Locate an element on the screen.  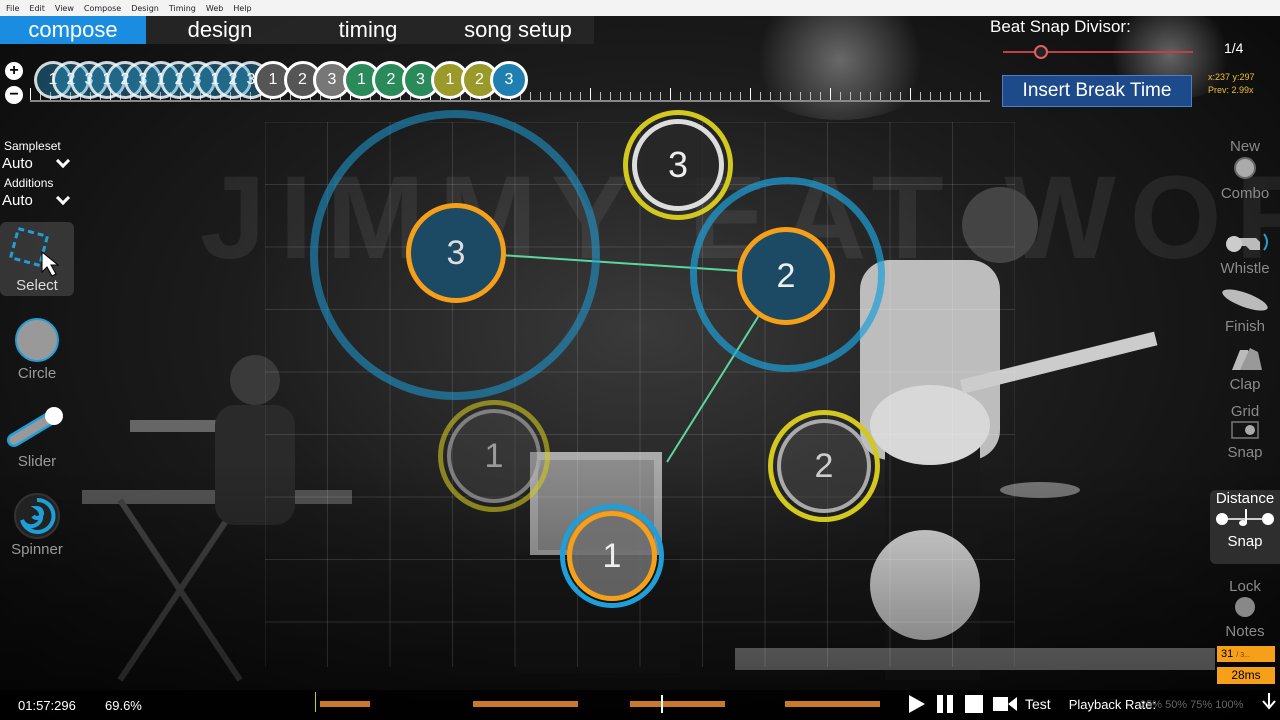
additions-select: Auto is located at coordinates (38, 199).